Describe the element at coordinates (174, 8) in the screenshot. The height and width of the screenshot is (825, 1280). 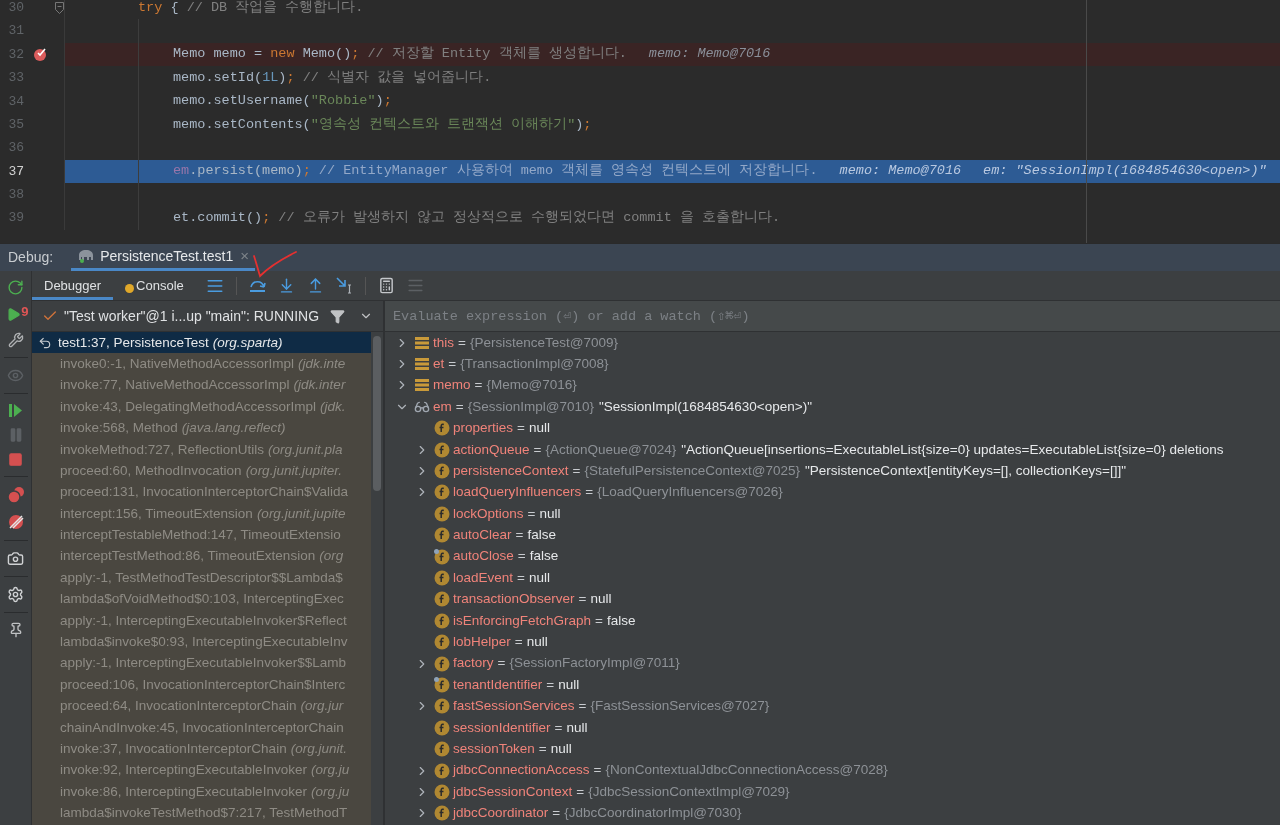
I see `code-token: {` at that location.